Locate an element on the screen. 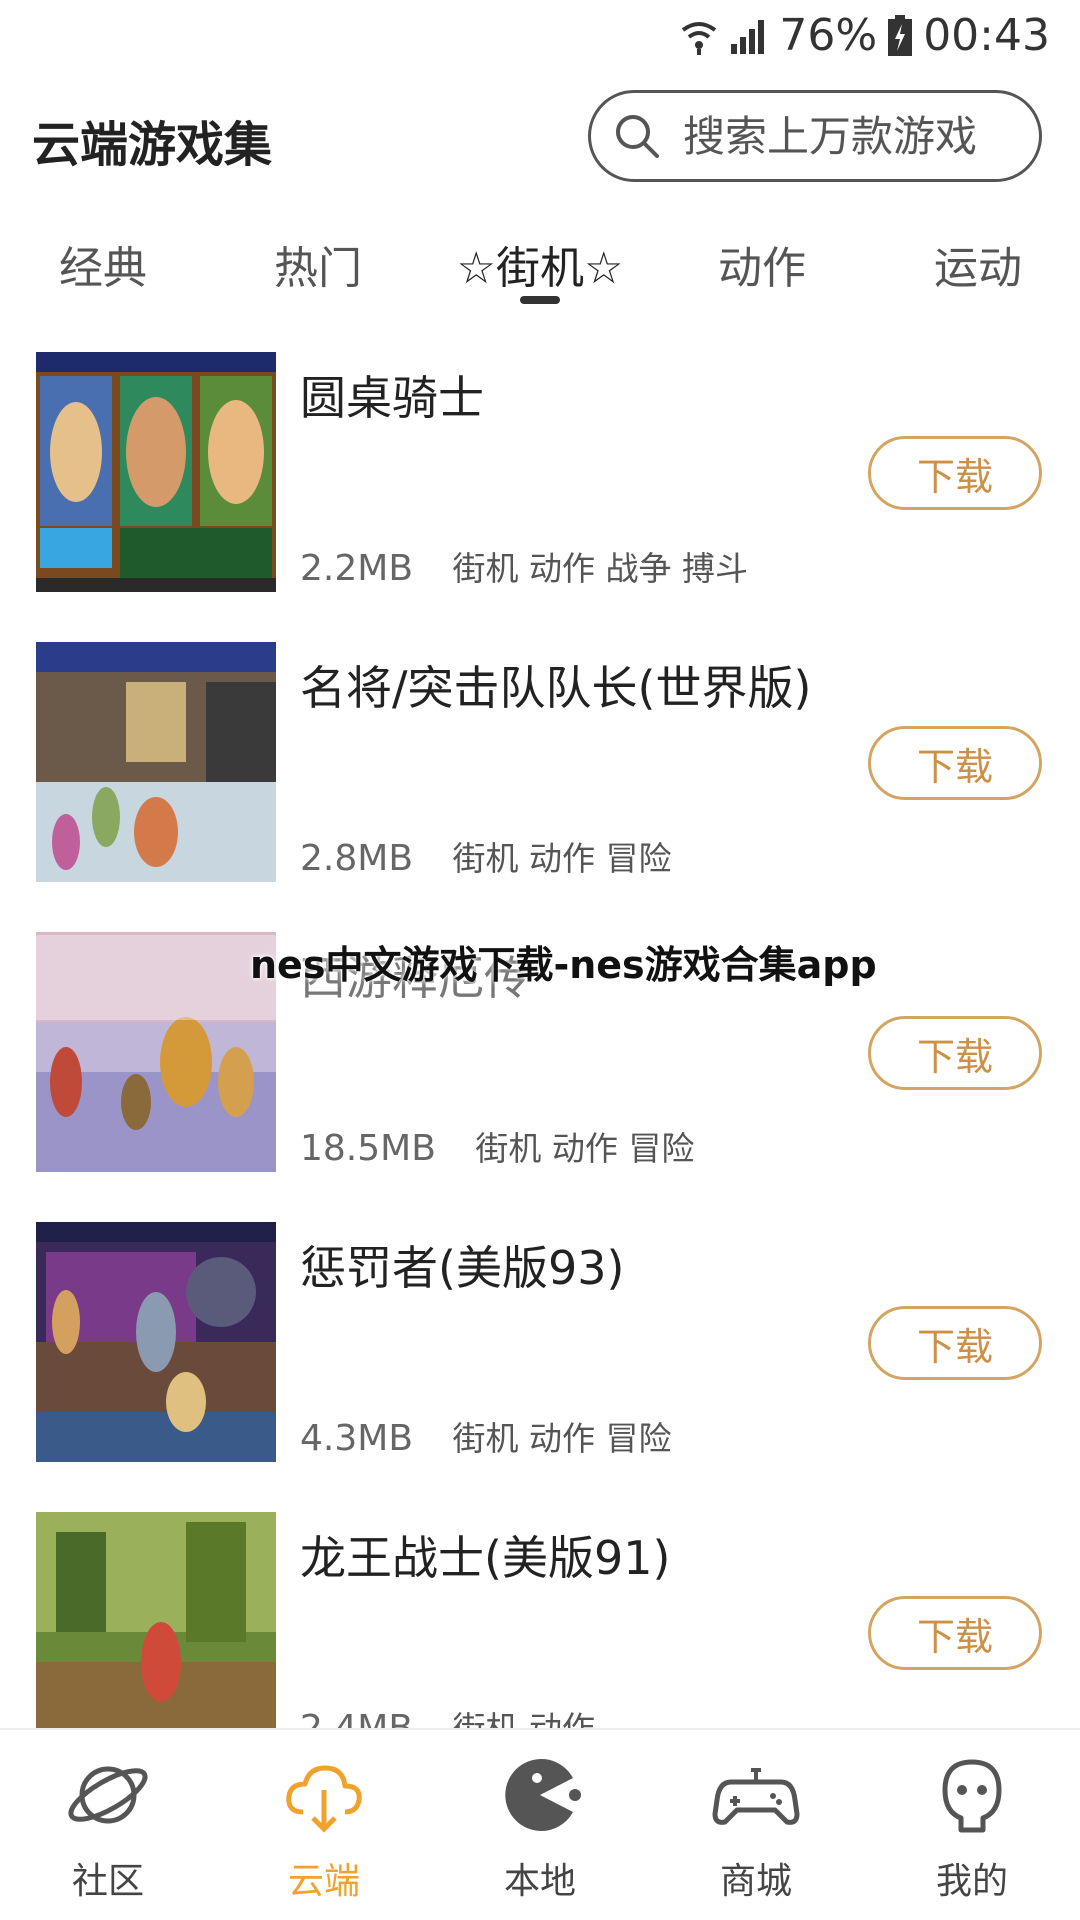 The height and width of the screenshot is (1920, 1080). signal-icon is located at coordinates (749, 36).